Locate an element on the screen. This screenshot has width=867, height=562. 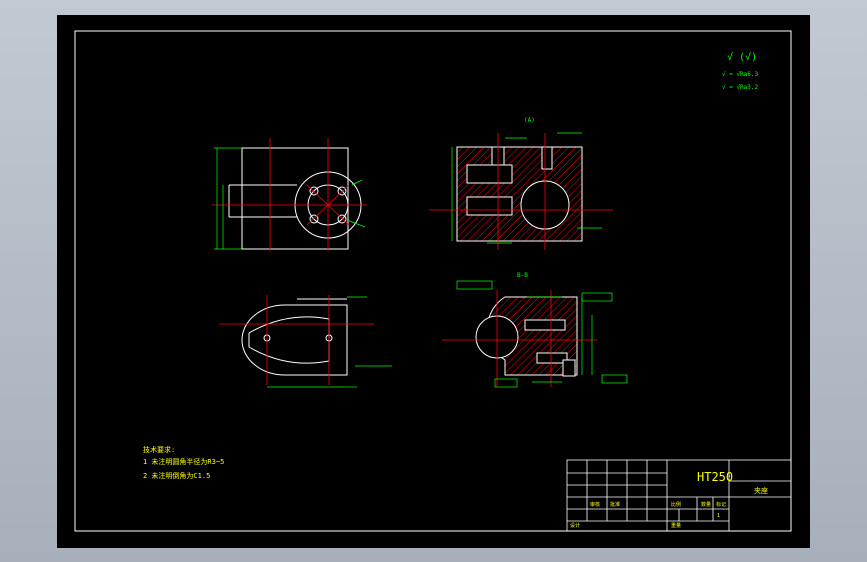
roughness-symbol-group: √ (√) √ = √Ra6.3 √ = √Ra3.2 is located at coordinates (740, 71).